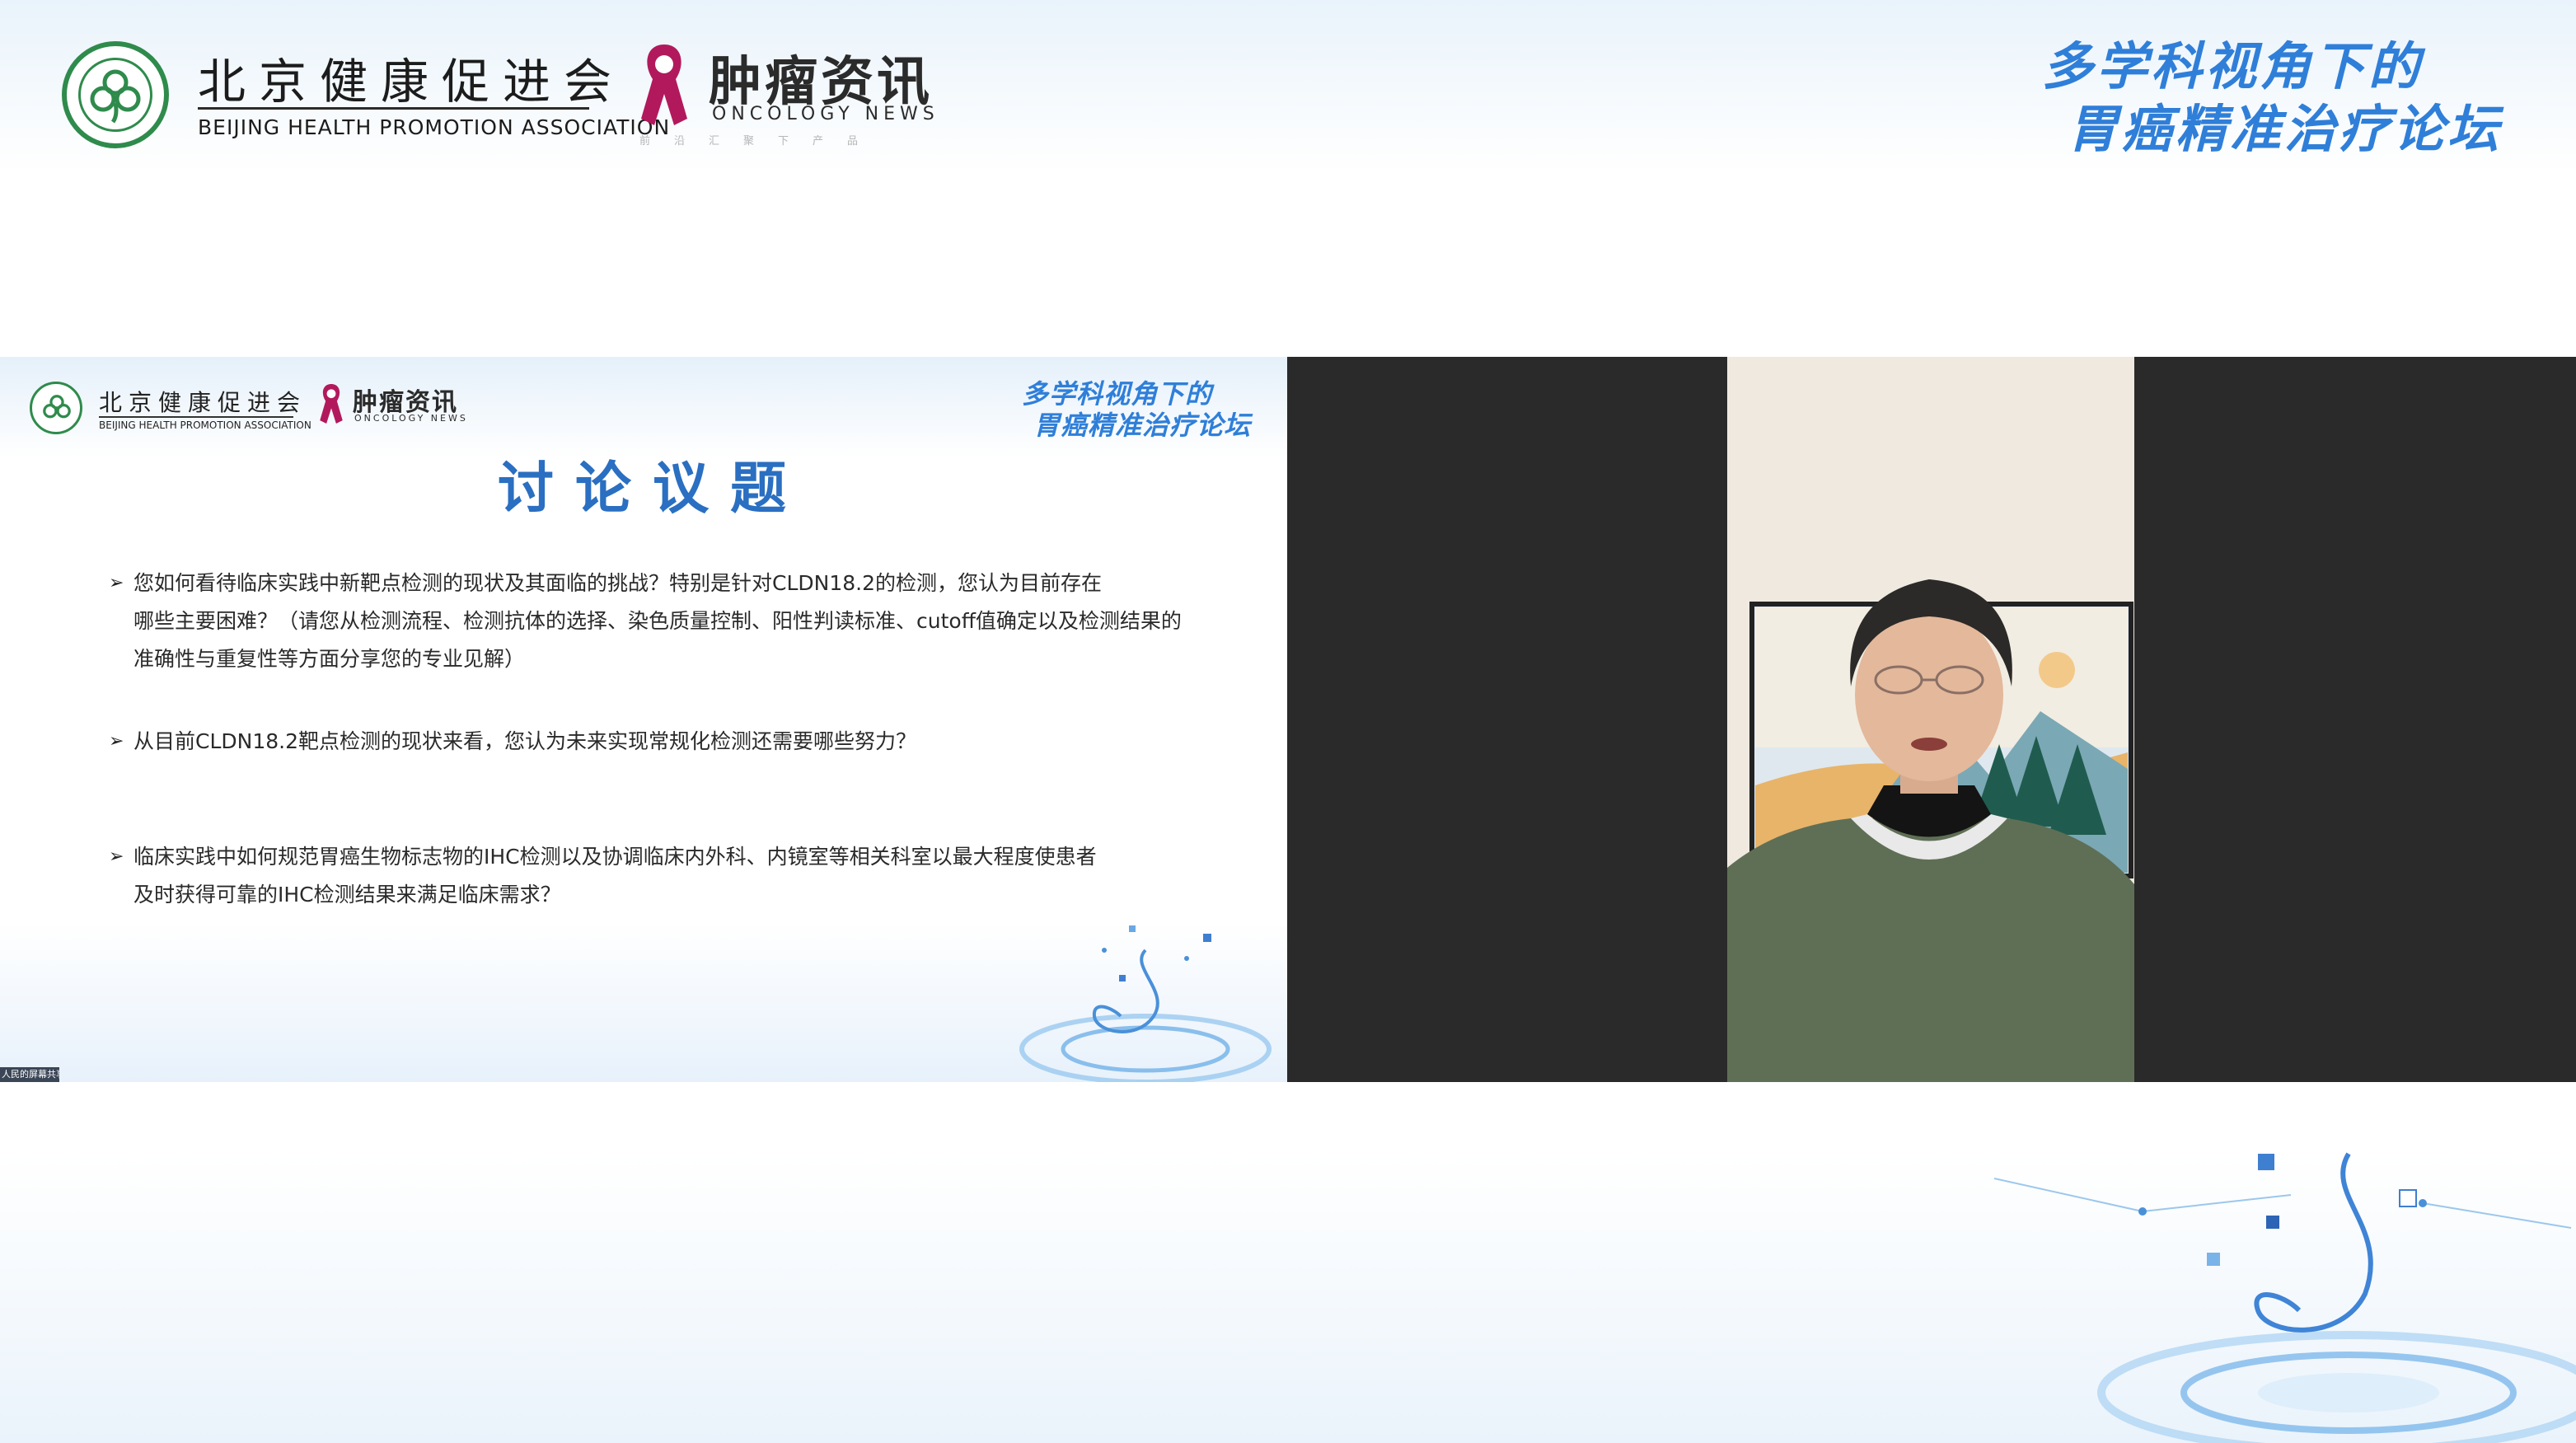 The height and width of the screenshot is (1443, 2576). I want to click on slide-association-logo, so click(56, 408).